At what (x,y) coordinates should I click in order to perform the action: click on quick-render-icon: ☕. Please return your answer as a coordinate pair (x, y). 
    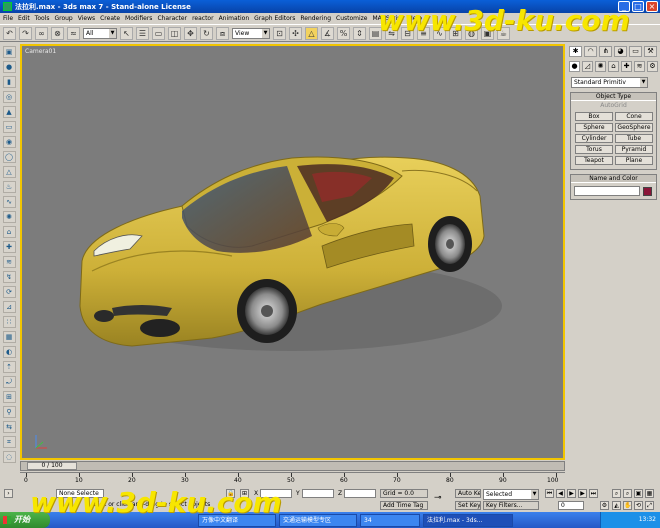
    Looking at the image, I should click on (503, 33).